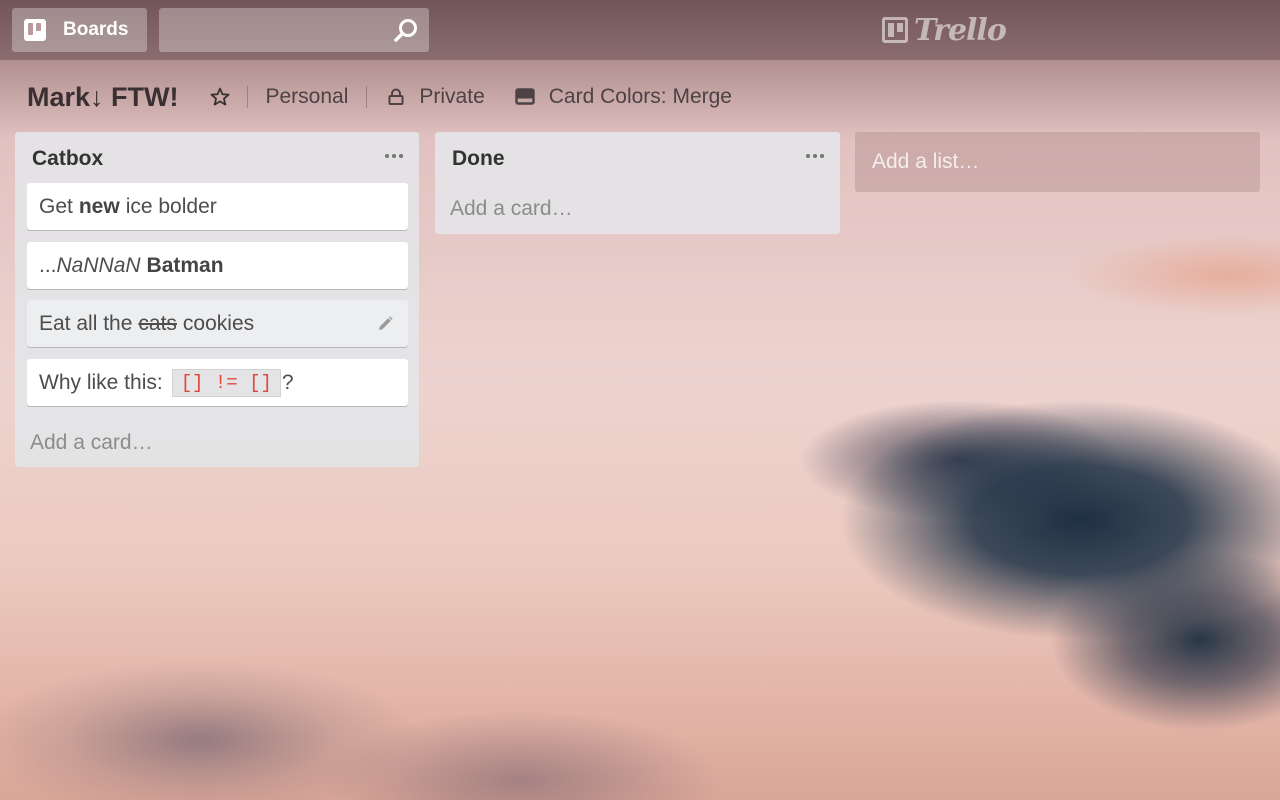  What do you see at coordinates (103, 97) in the screenshot?
I see `board-title: Mark↓ FTW!` at bounding box center [103, 97].